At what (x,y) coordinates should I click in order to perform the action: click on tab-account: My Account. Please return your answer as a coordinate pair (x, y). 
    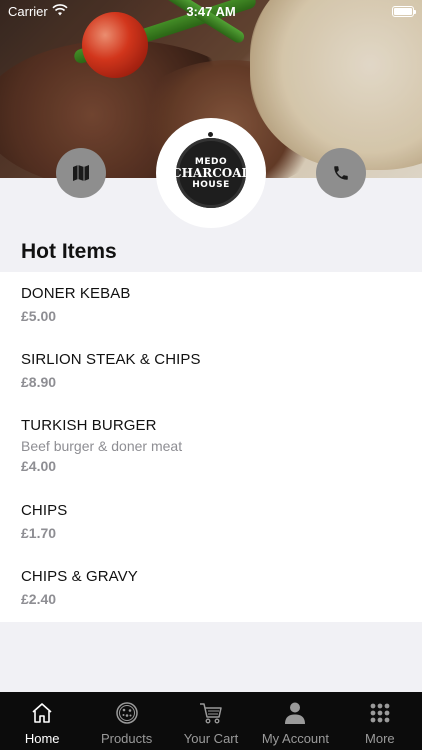
    Looking at the image, I should click on (295, 721).